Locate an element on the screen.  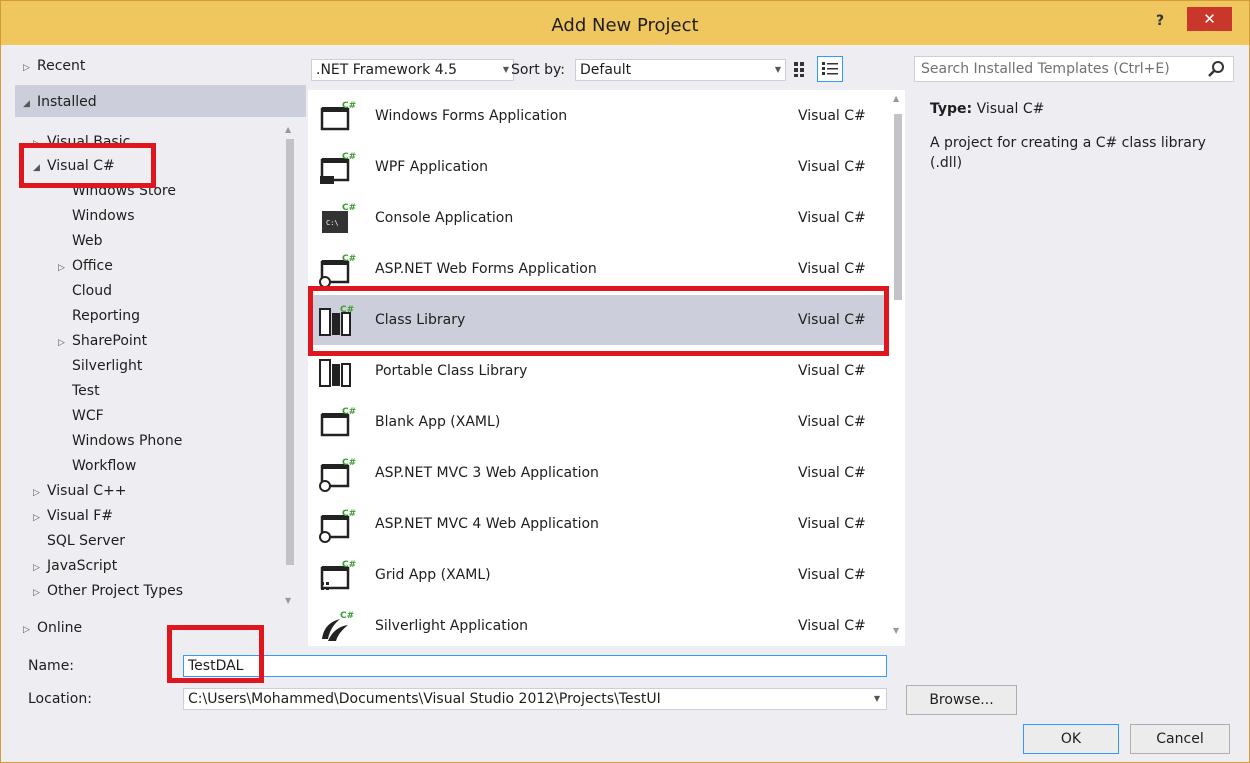
tree-item-workflow: Workflow is located at coordinates (104, 466).